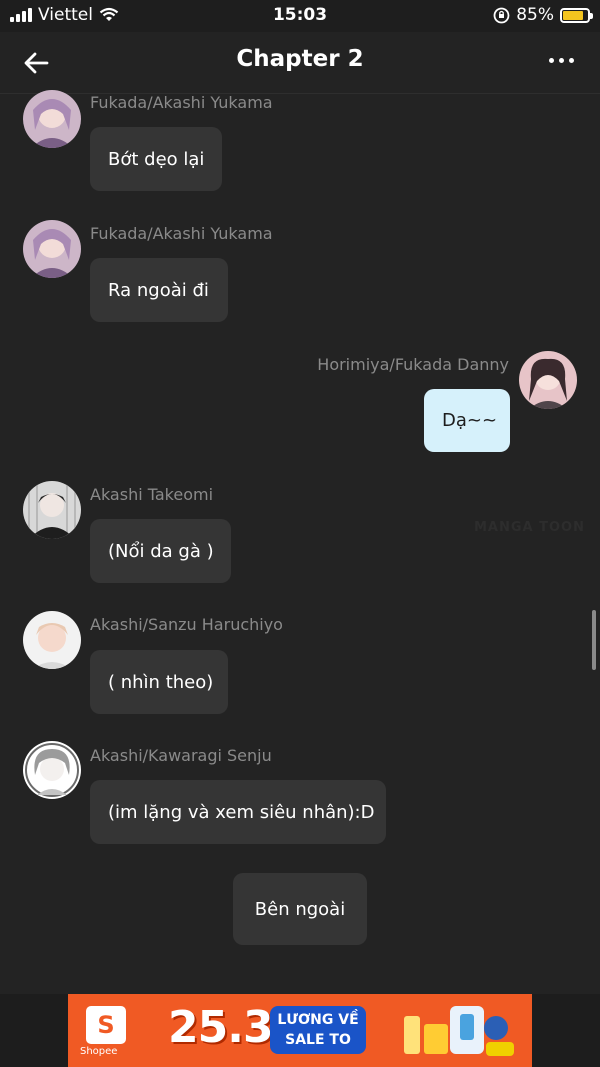 The height and width of the screenshot is (1067, 600). I want to click on chapter-header: Chapter 2, so click(300, 63).